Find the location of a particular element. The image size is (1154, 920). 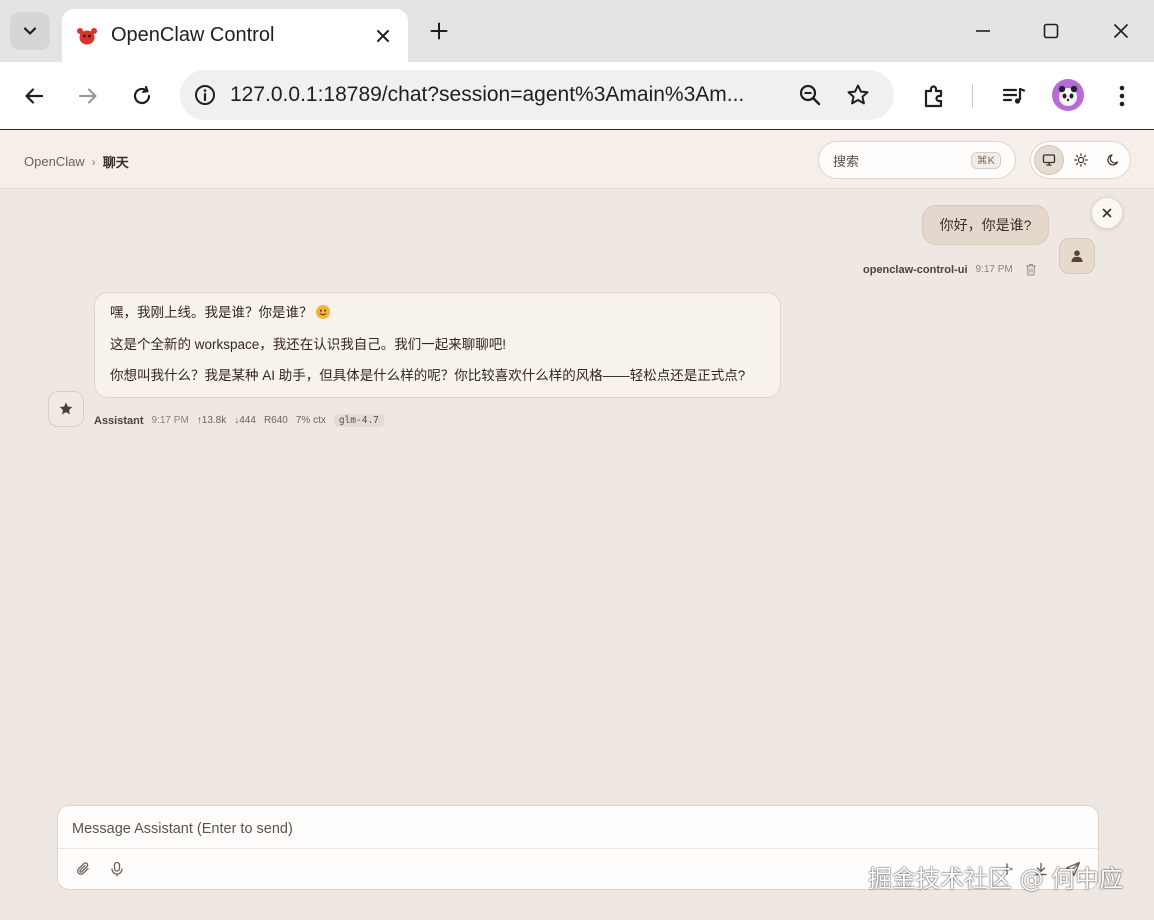

star-outline-icon is located at coordinates (858, 94).